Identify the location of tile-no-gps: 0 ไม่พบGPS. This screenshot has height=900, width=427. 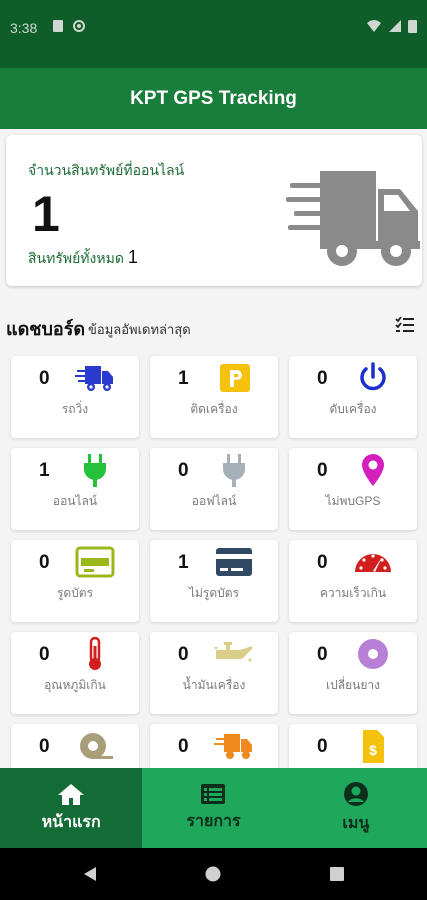
(353, 489).